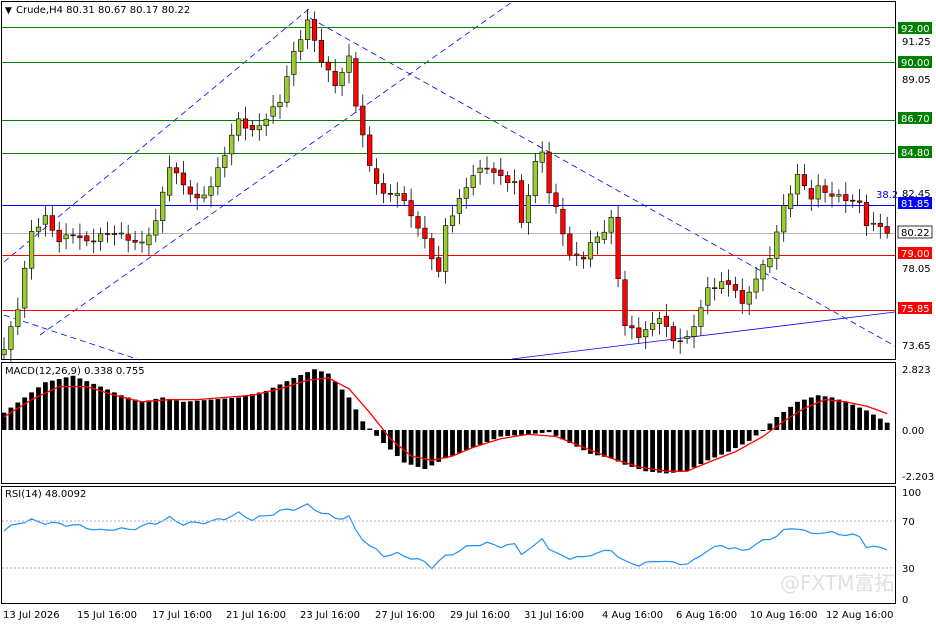 The width and height of the screenshot is (936, 624). What do you see at coordinates (918, 477) in the screenshot?
I see `macd-axis-label: -2.203` at bounding box center [918, 477].